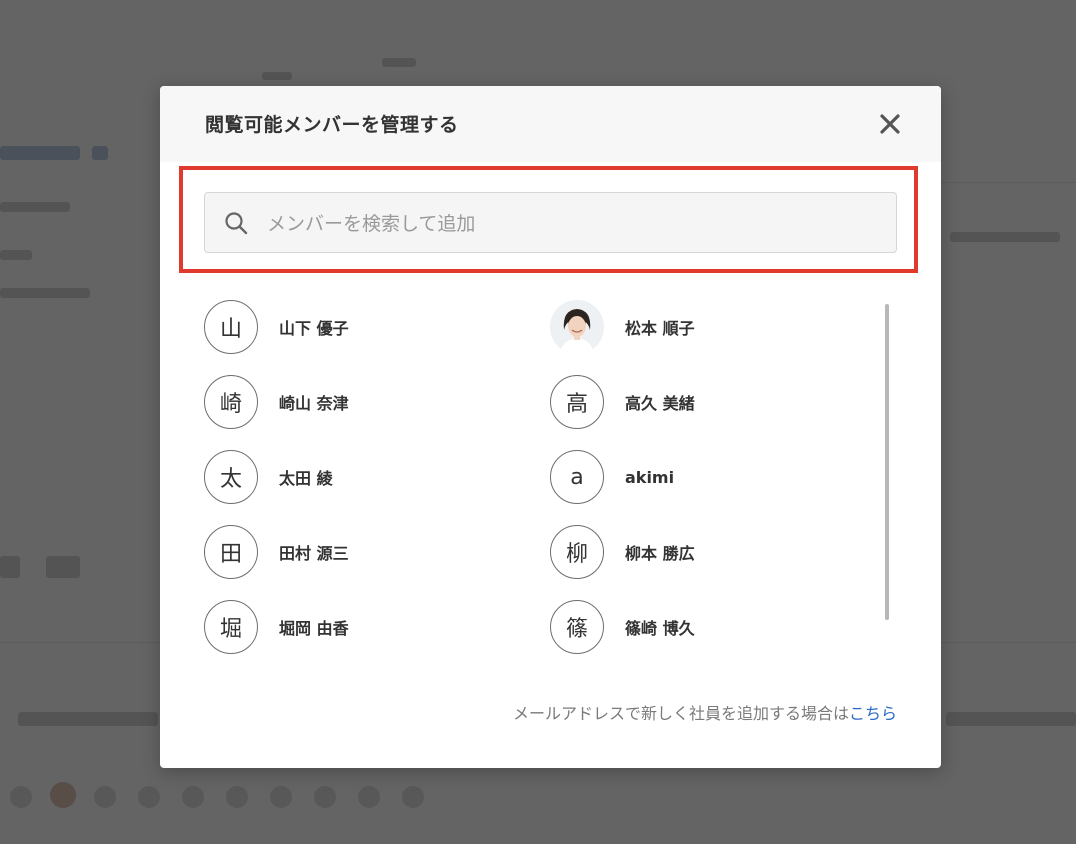 The width and height of the screenshot is (1076, 844). I want to click on member-name: 崎山 奈津, so click(314, 403).